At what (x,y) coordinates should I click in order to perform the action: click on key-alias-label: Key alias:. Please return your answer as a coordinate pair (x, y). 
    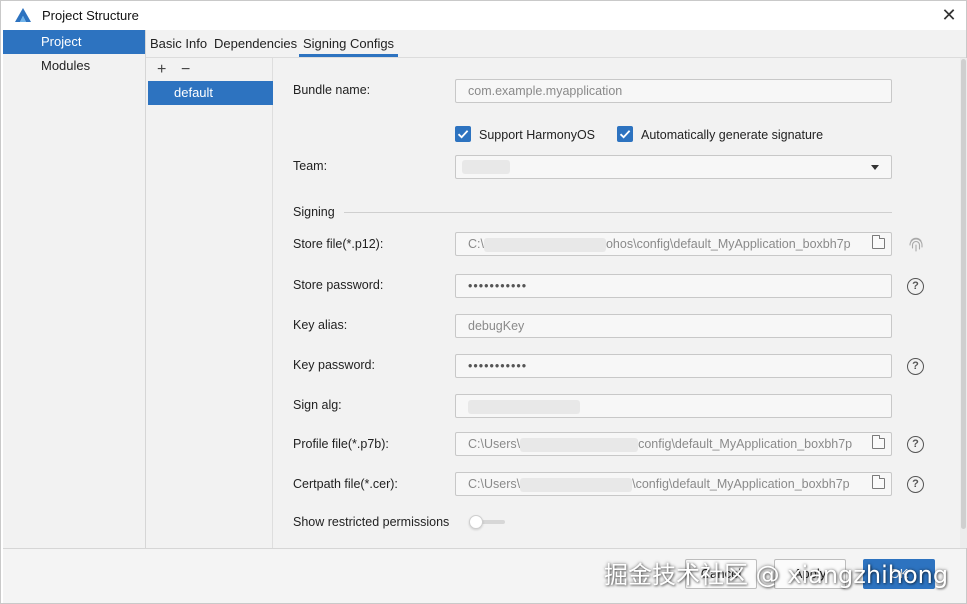
    Looking at the image, I should click on (320, 325).